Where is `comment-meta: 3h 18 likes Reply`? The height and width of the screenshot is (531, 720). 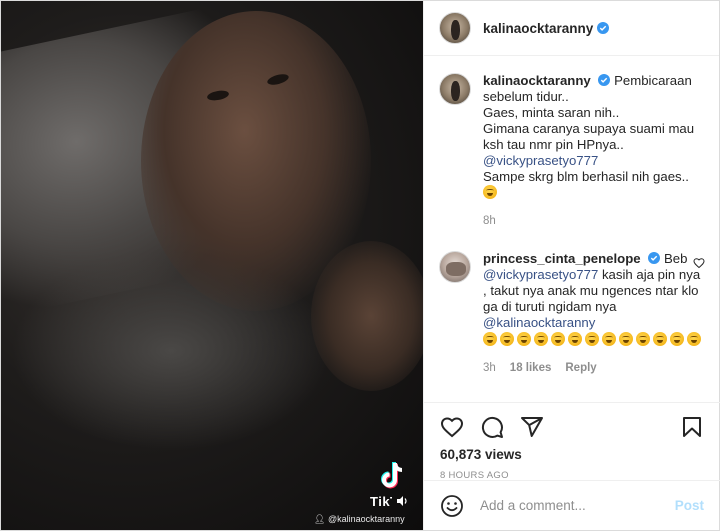
comment-meta: 3h 18 likes Reply is located at coordinates (594, 368).